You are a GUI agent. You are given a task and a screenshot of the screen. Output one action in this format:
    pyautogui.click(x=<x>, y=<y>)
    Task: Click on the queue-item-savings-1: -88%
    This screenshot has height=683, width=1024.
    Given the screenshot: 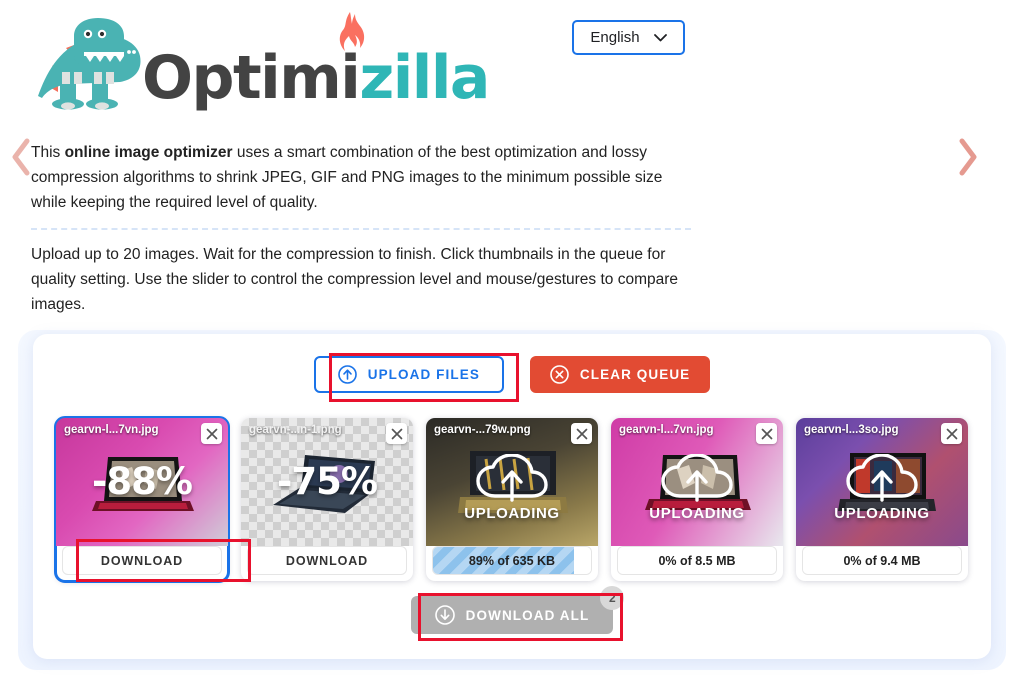 What is the action you would take?
    pyautogui.click(x=142, y=481)
    